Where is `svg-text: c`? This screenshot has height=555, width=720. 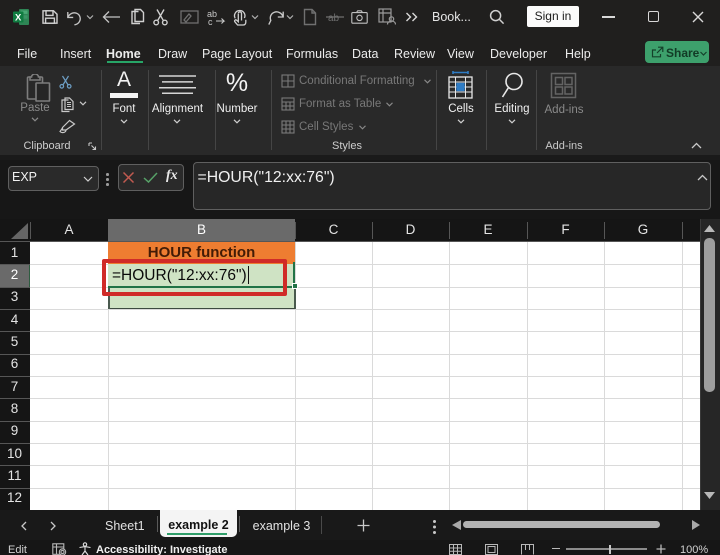
svg-text: c is located at coordinates (210, 21).